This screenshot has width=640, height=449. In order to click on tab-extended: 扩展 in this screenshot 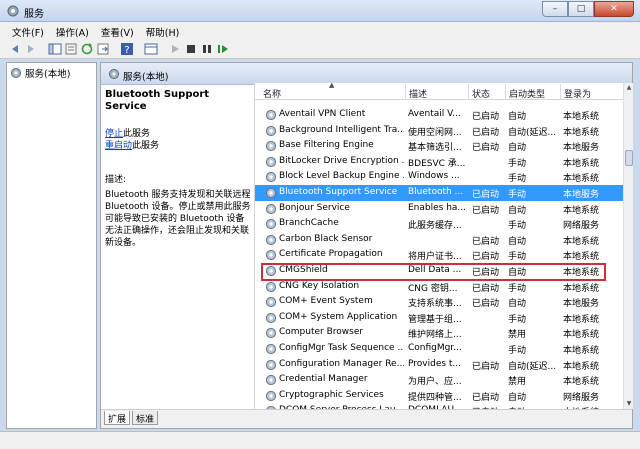, I will do `click(117, 418)`.